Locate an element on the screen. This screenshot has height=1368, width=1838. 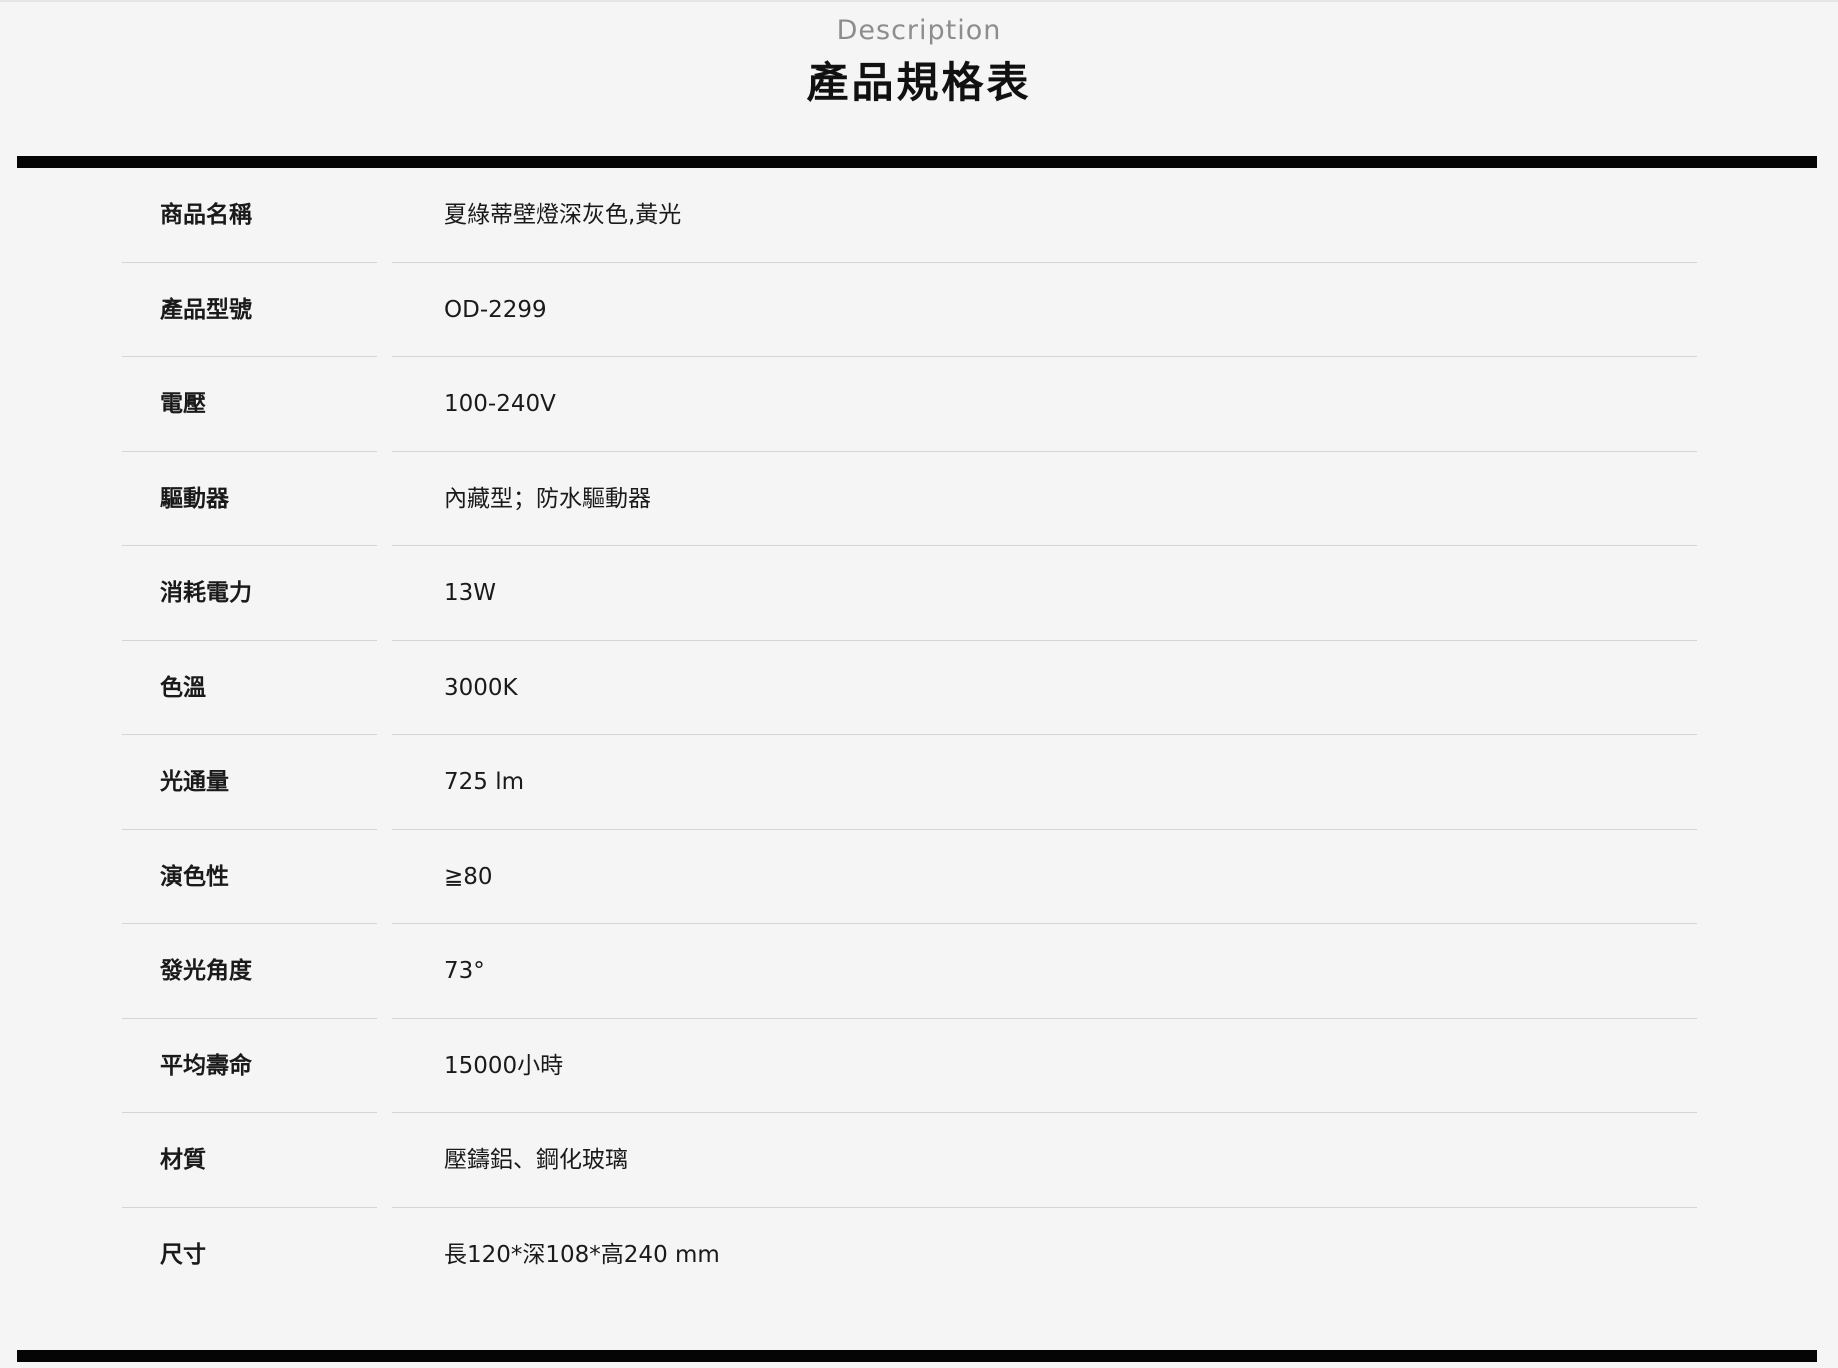
spec-row-cri: 演色性 ≧80 is located at coordinates (919, 877).